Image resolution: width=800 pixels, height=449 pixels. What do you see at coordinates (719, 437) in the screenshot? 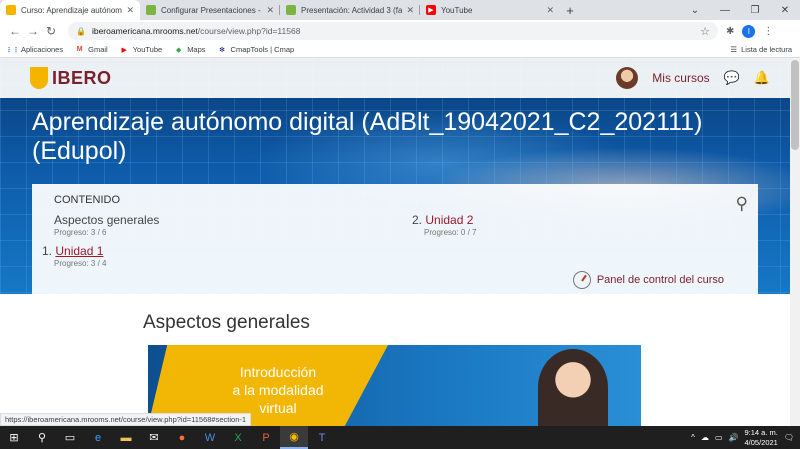
I see `battery-icon: ▭` at bounding box center [719, 437].